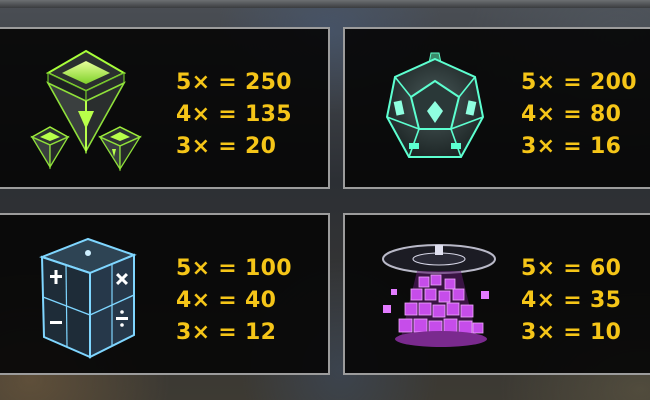 This screenshot has width=650, height=400. Describe the element at coordinates (571, 114) in the screenshot. I see `payout-4x: 4× = 80` at that location.